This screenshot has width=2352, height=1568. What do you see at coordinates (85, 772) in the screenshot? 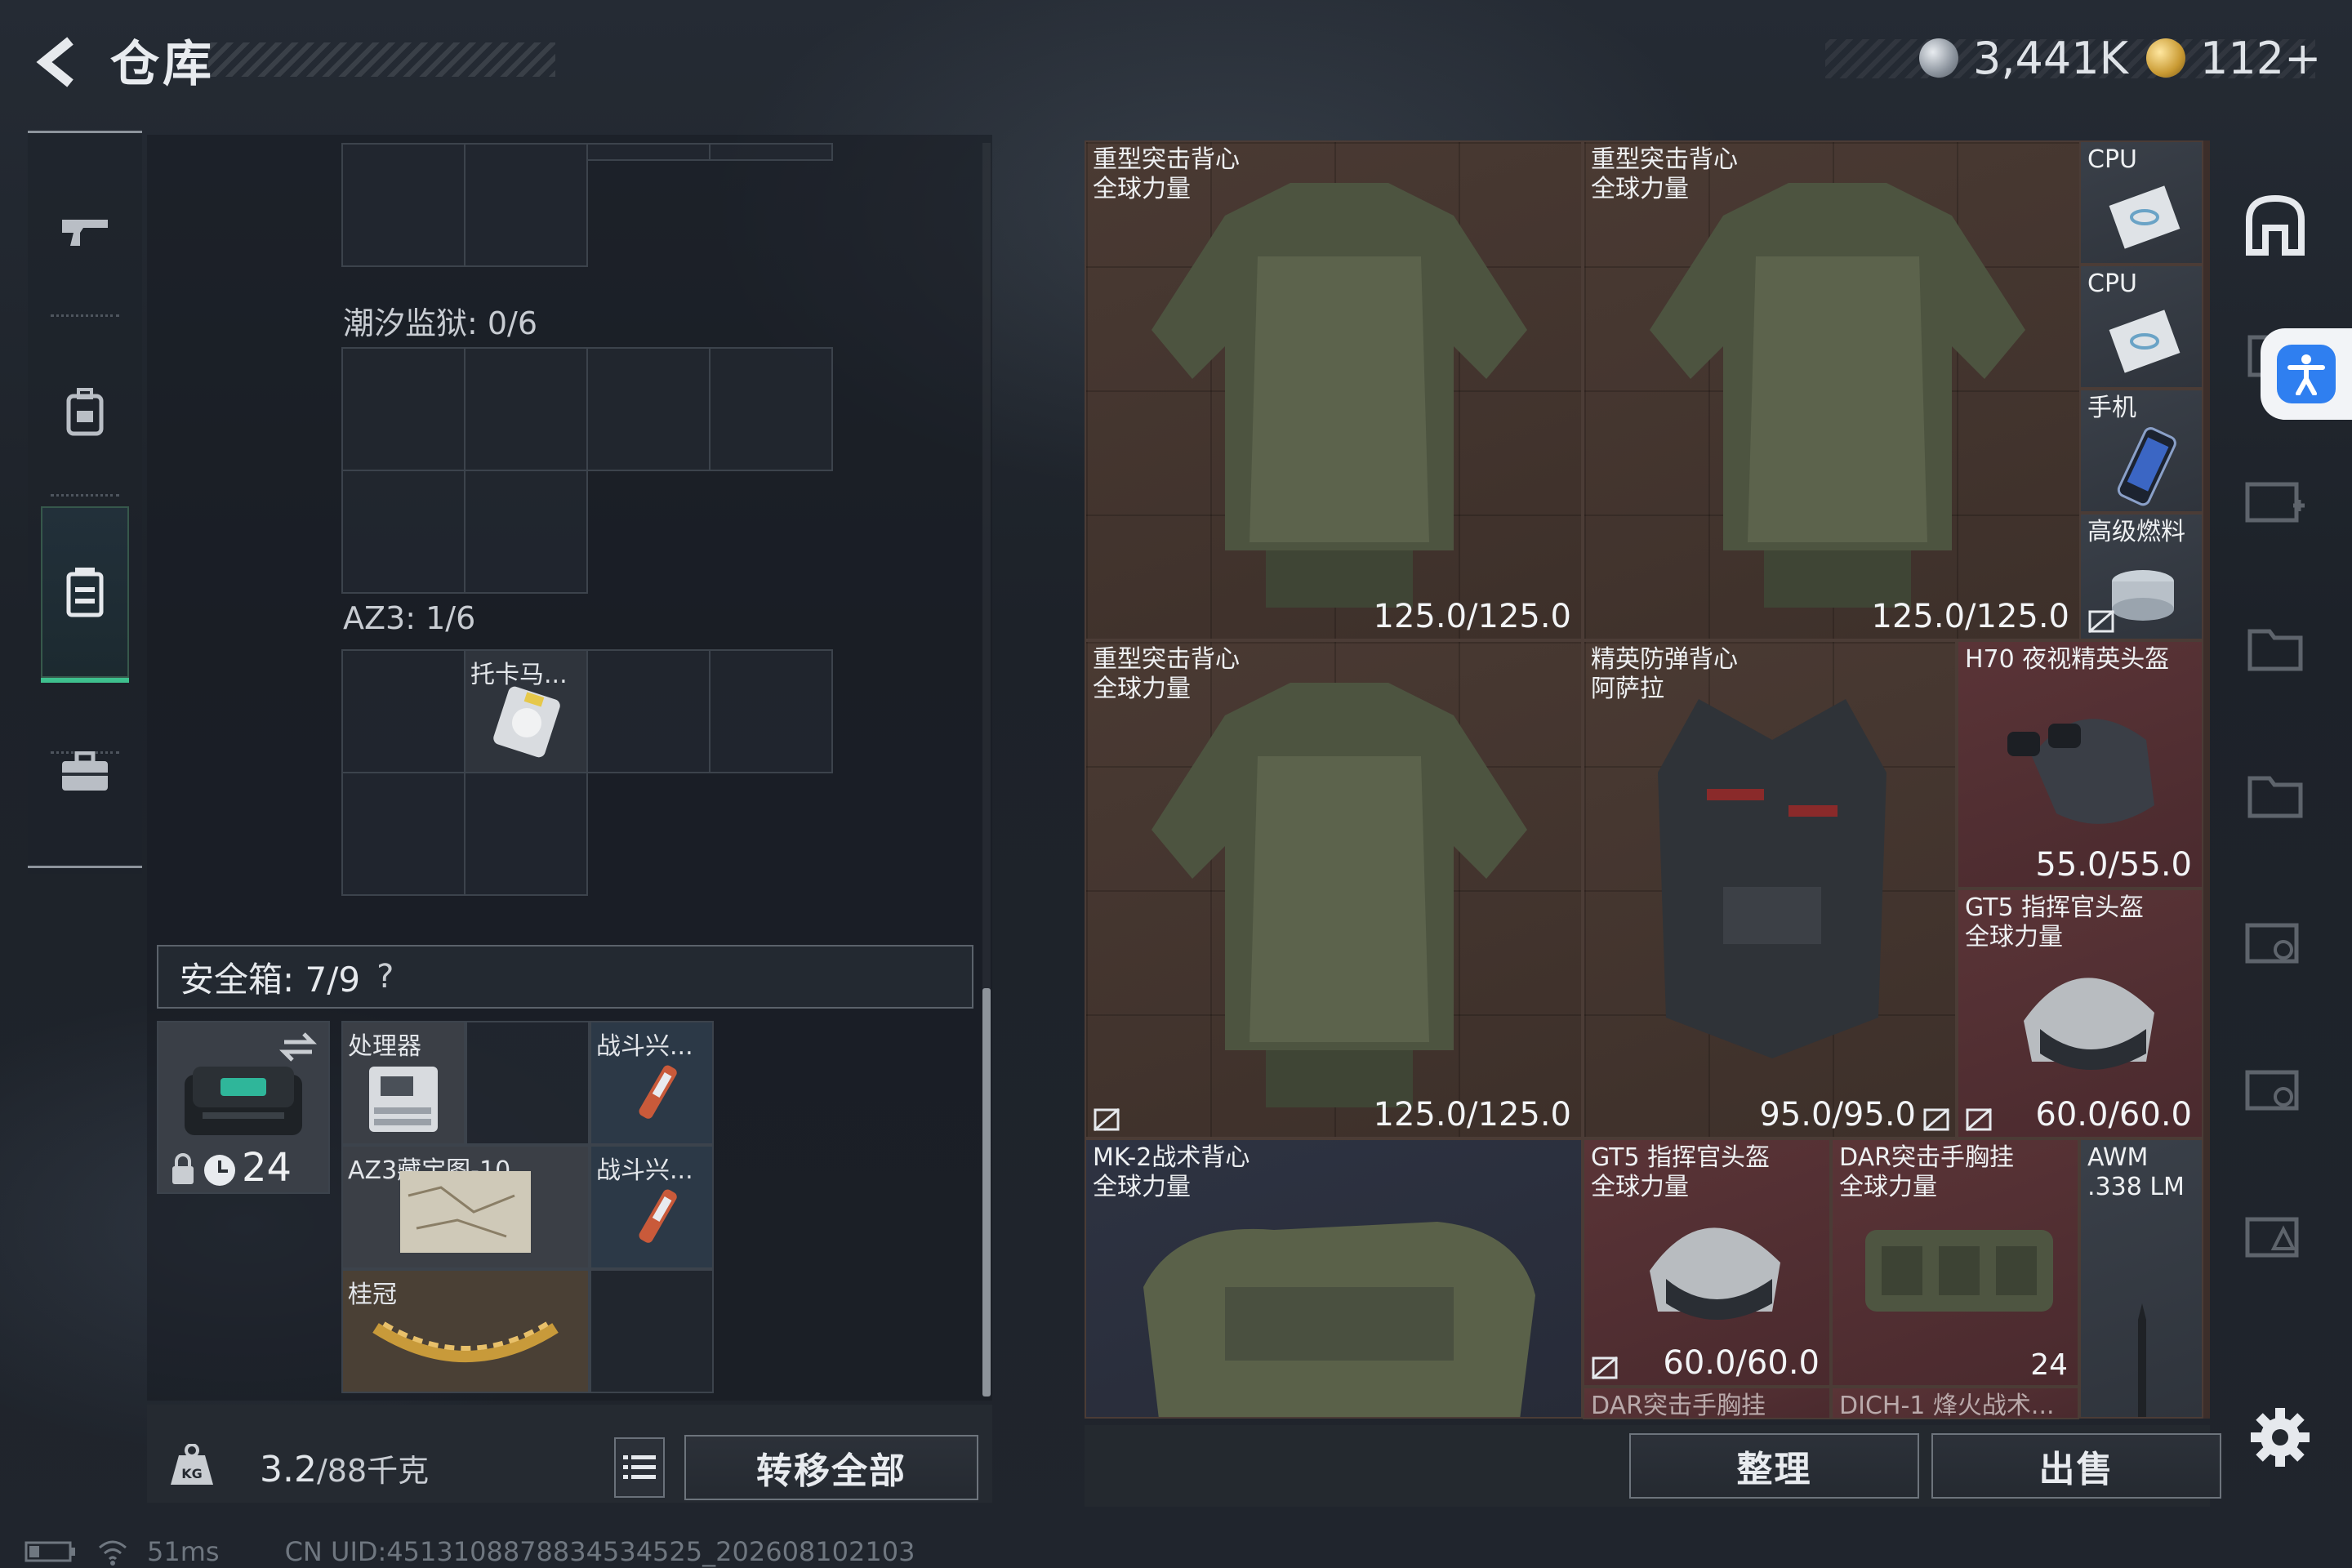
I see `nav-safe-box` at bounding box center [85, 772].